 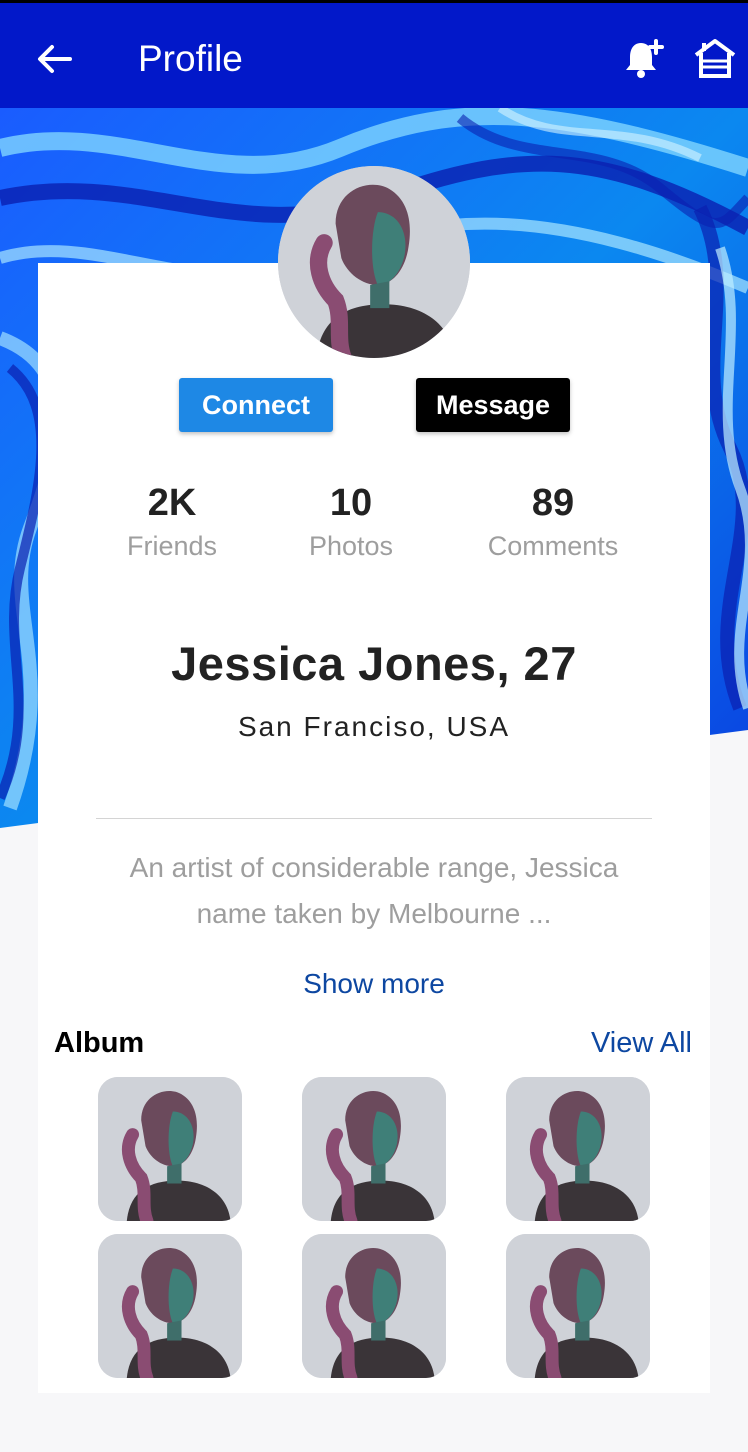 What do you see at coordinates (553, 503) in the screenshot?
I see `stat-comments-value: 89` at bounding box center [553, 503].